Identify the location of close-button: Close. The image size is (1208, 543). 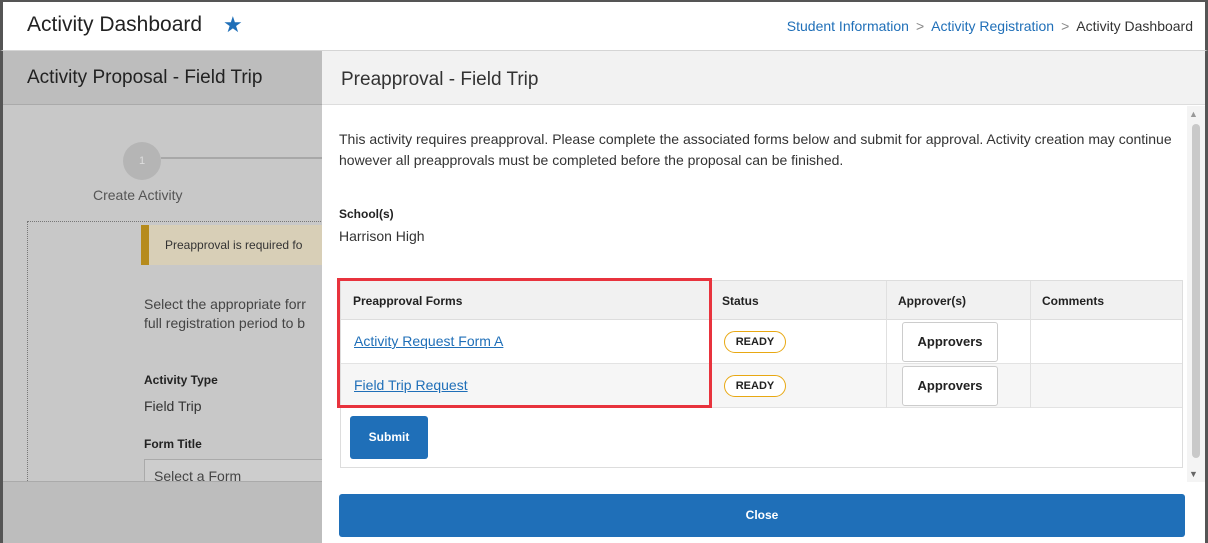
(762, 515).